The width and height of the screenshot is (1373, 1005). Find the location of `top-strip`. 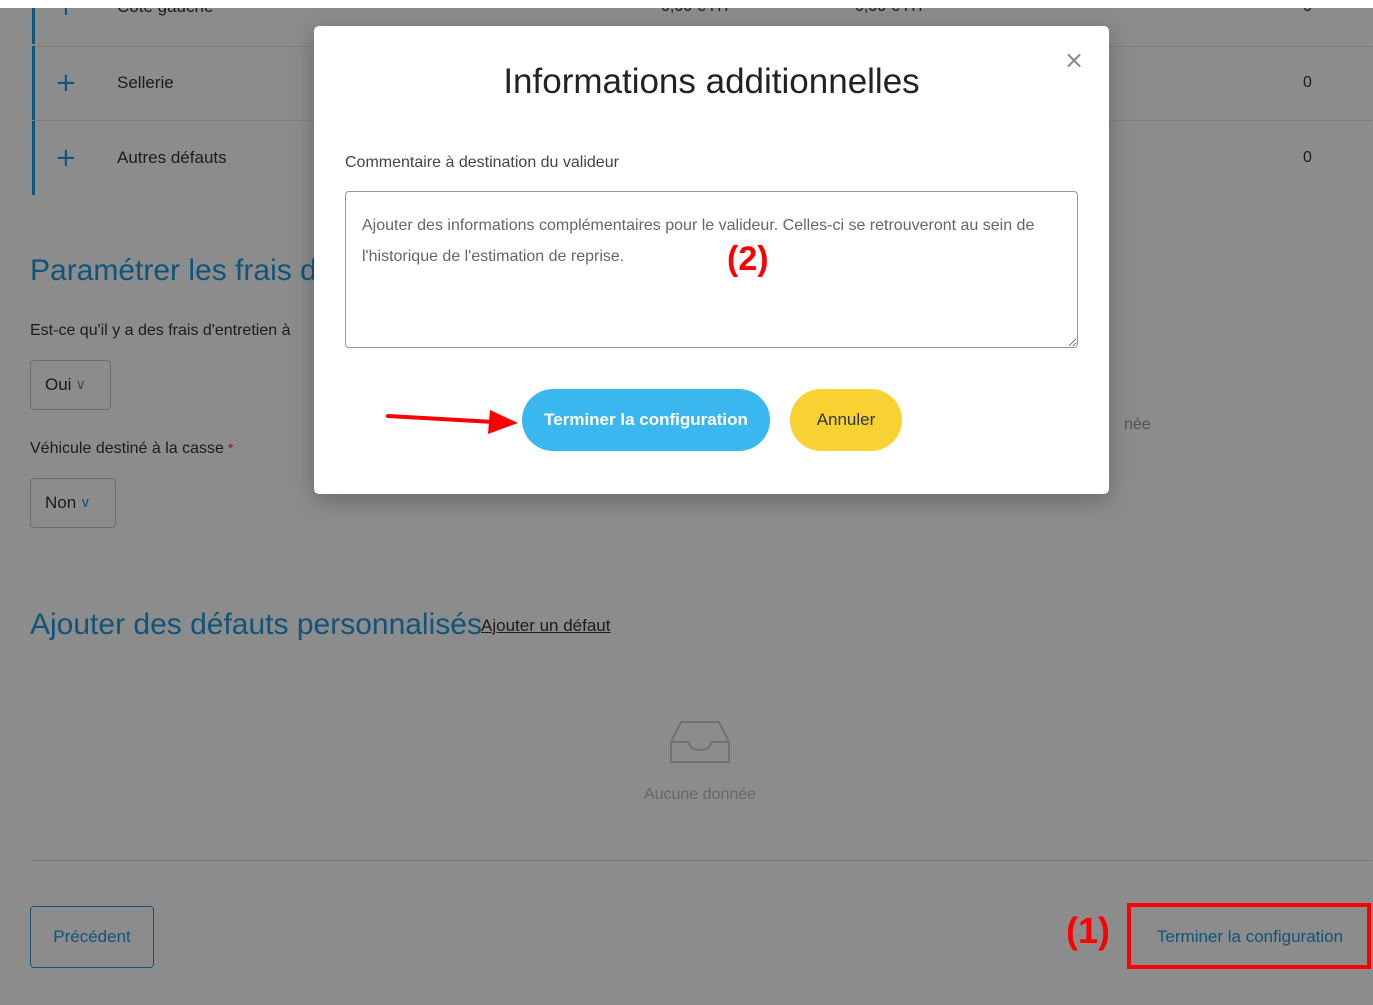

top-strip is located at coordinates (686, 4).